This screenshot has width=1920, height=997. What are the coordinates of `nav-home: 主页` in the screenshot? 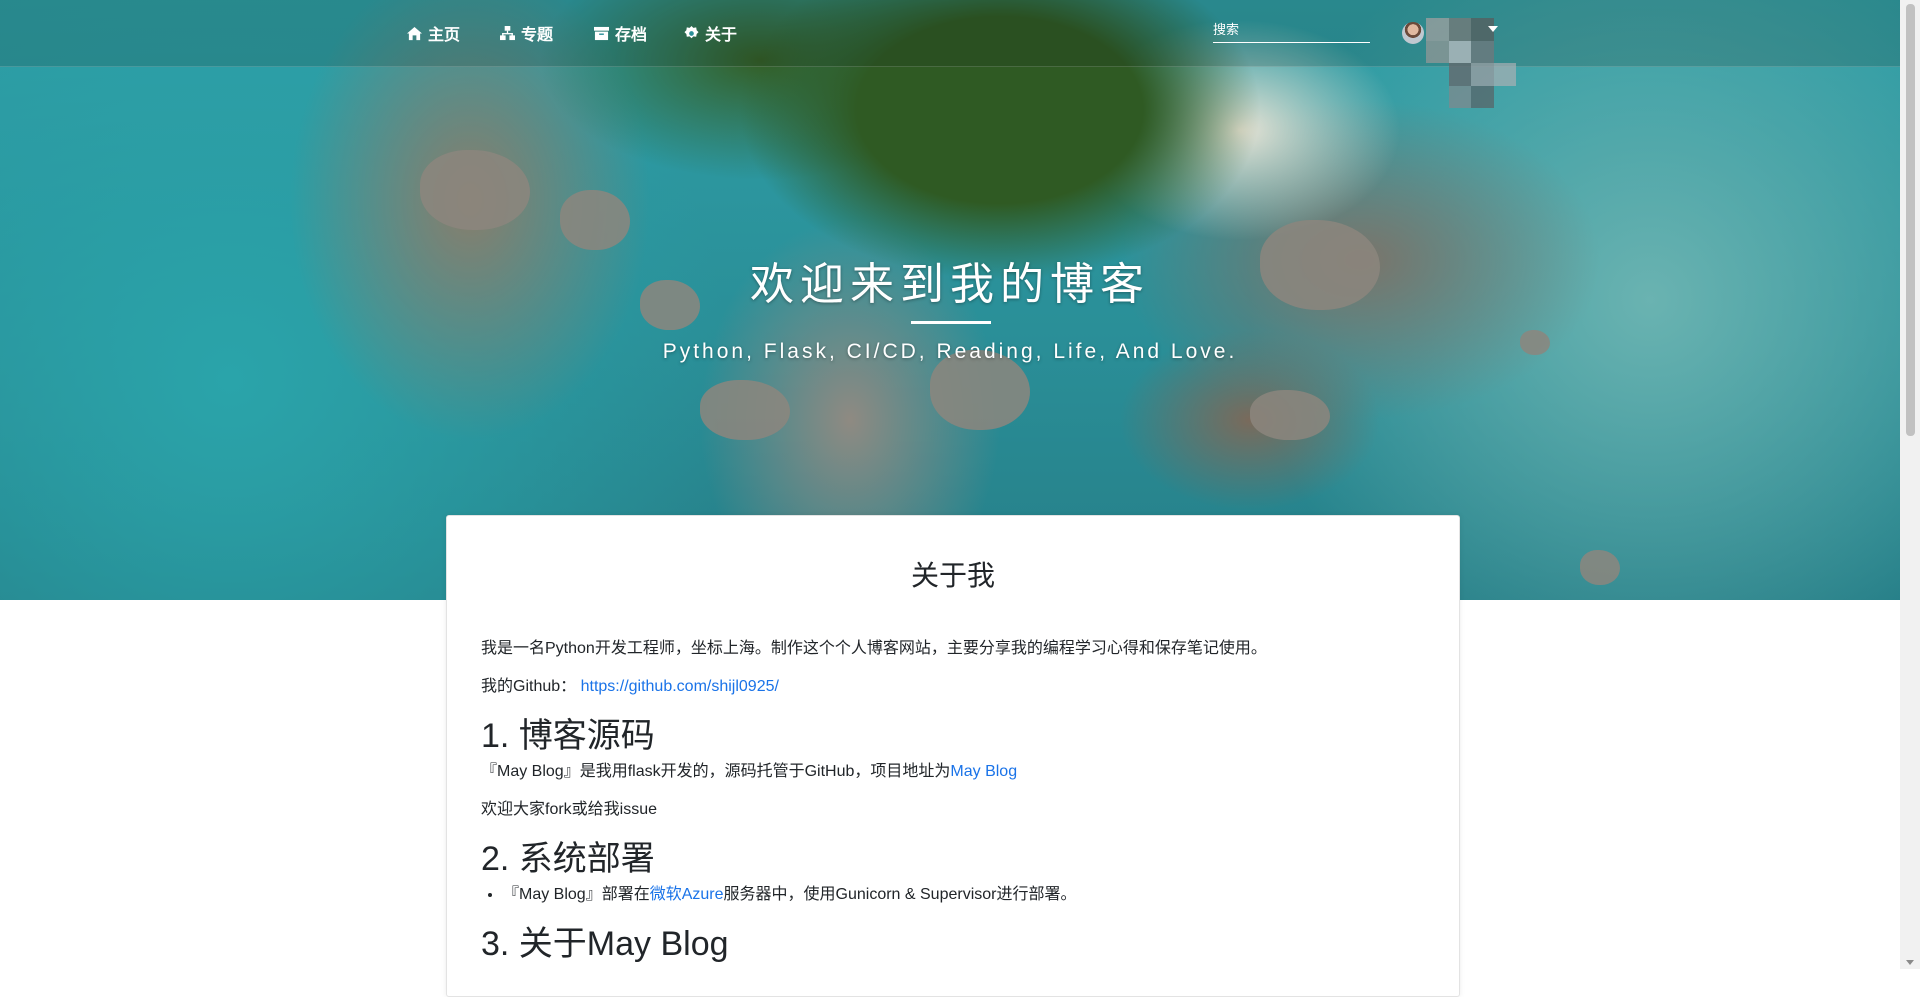 It's located at (433, 33).